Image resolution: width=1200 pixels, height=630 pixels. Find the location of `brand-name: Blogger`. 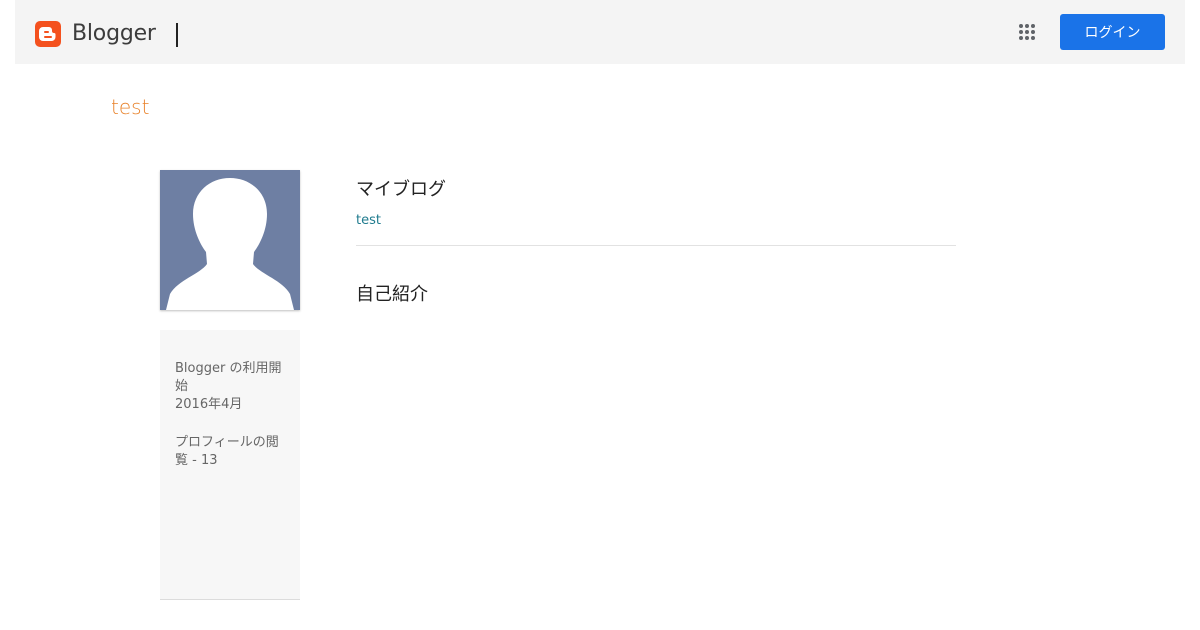

brand-name: Blogger is located at coordinates (114, 33).